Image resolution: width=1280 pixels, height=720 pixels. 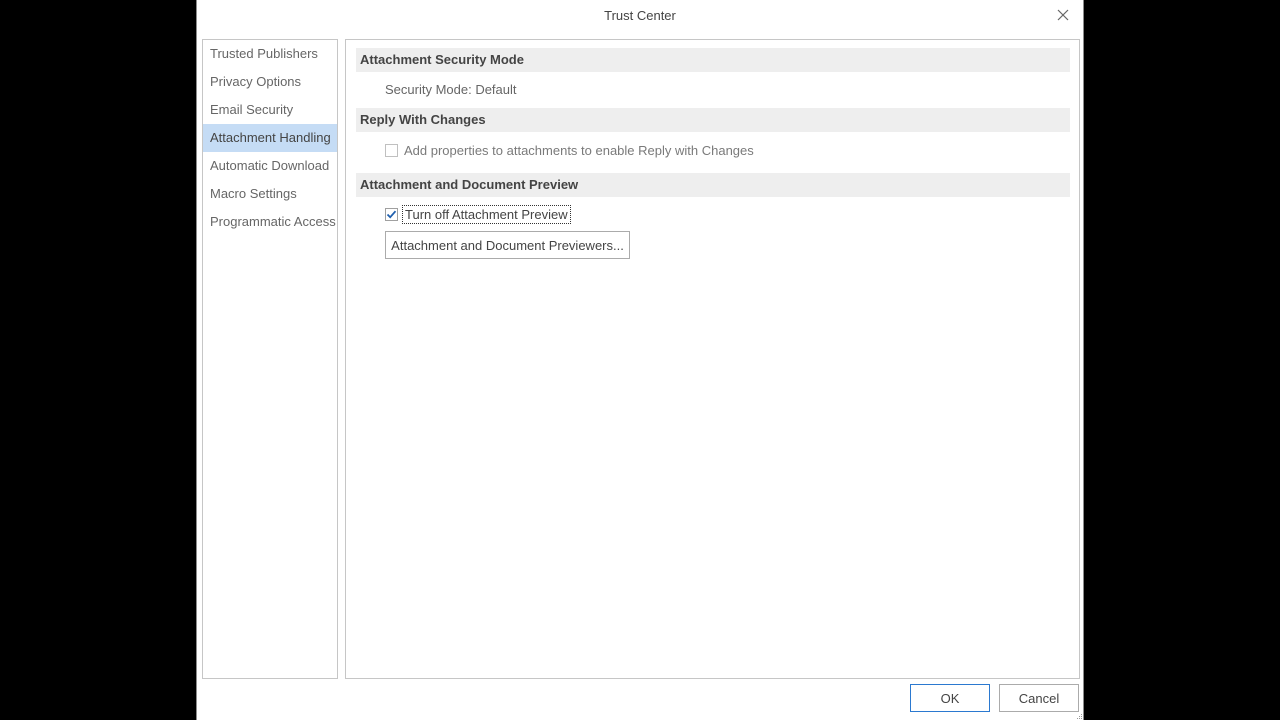 What do you see at coordinates (486, 214) in the screenshot?
I see `turn-off-preview-label: Turn off Attachment Preview` at bounding box center [486, 214].